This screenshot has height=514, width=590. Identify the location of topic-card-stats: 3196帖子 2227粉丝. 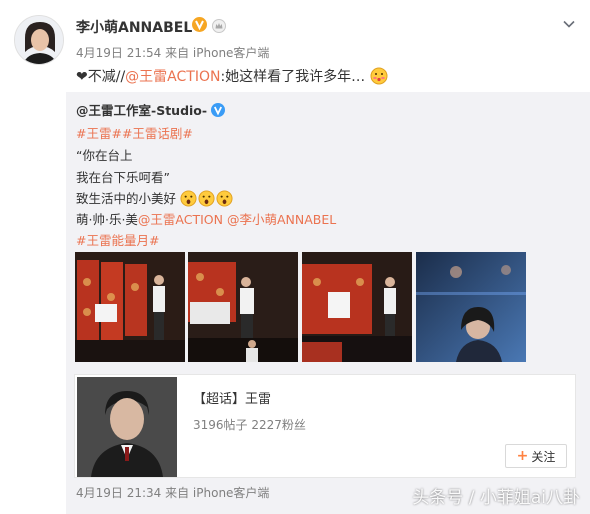
(249, 425).